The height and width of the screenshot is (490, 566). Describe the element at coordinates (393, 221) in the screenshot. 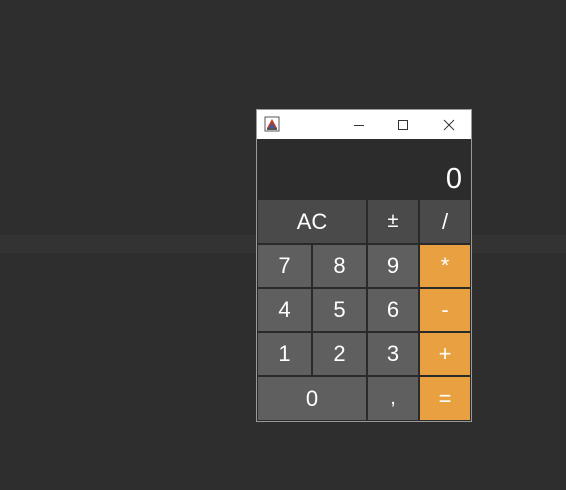

I see `plus-minus-button: ±` at that location.